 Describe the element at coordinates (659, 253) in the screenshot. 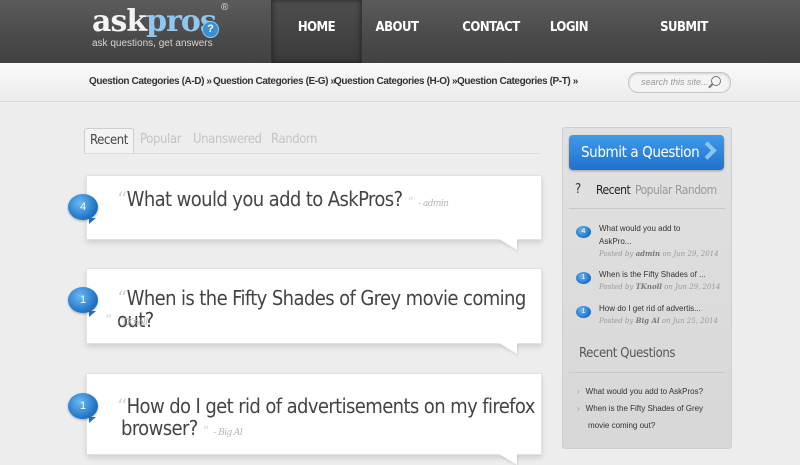

I see `sidebar-question-meta: Posted by admin on Jun 29, 2014` at that location.